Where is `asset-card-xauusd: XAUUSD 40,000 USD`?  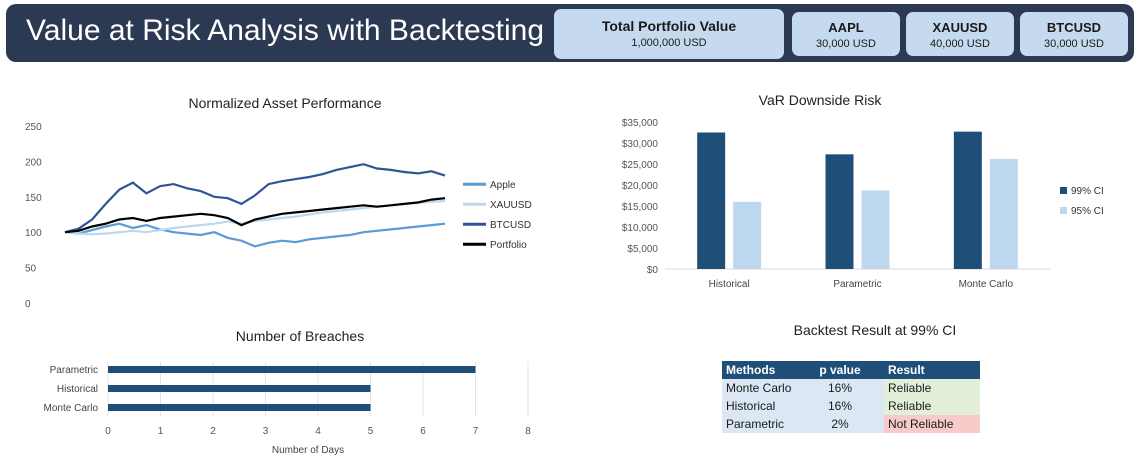 asset-card-xauusd: XAUUSD 40,000 USD is located at coordinates (960, 34).